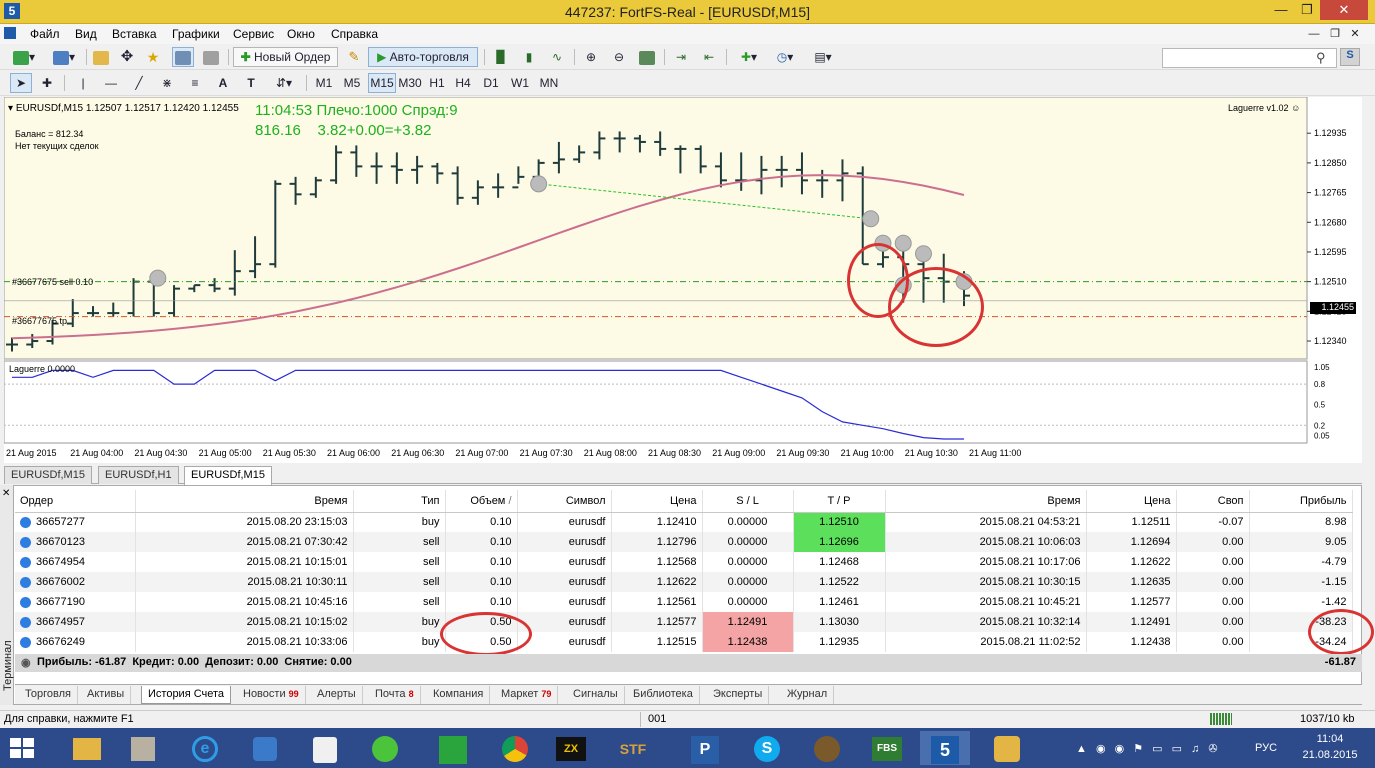  What do you see at coordinates (395, 695) in the screenshot?
I see `terminal-tab: Почта 8` at bounding box center [395, 695].